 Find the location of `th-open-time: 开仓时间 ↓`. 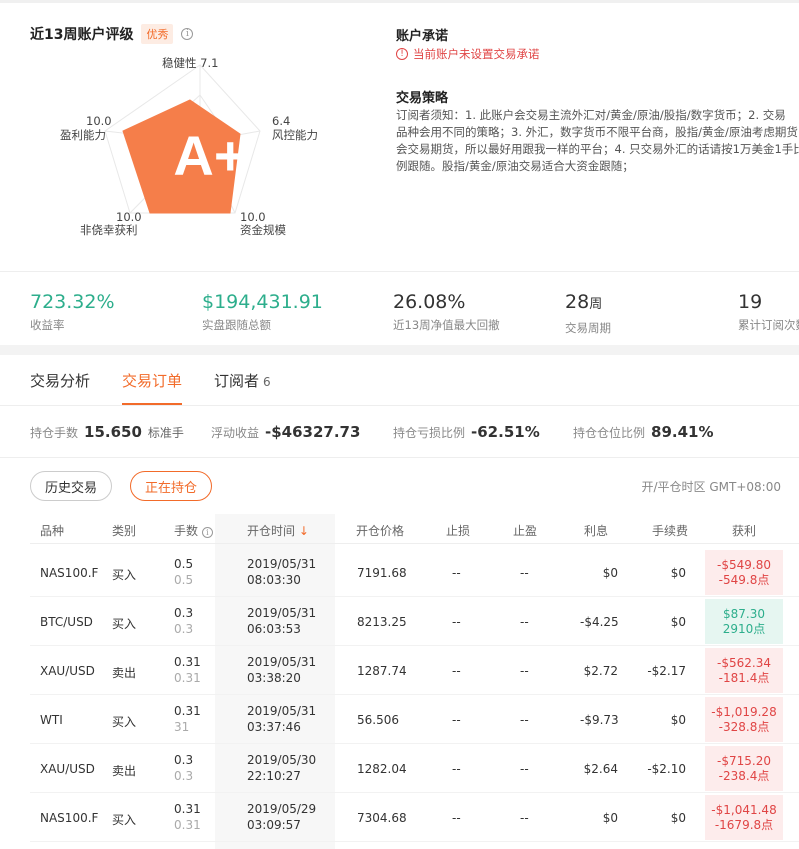

th-open-time: 开仓时间 ↓ is located at coordinates (278, 530).